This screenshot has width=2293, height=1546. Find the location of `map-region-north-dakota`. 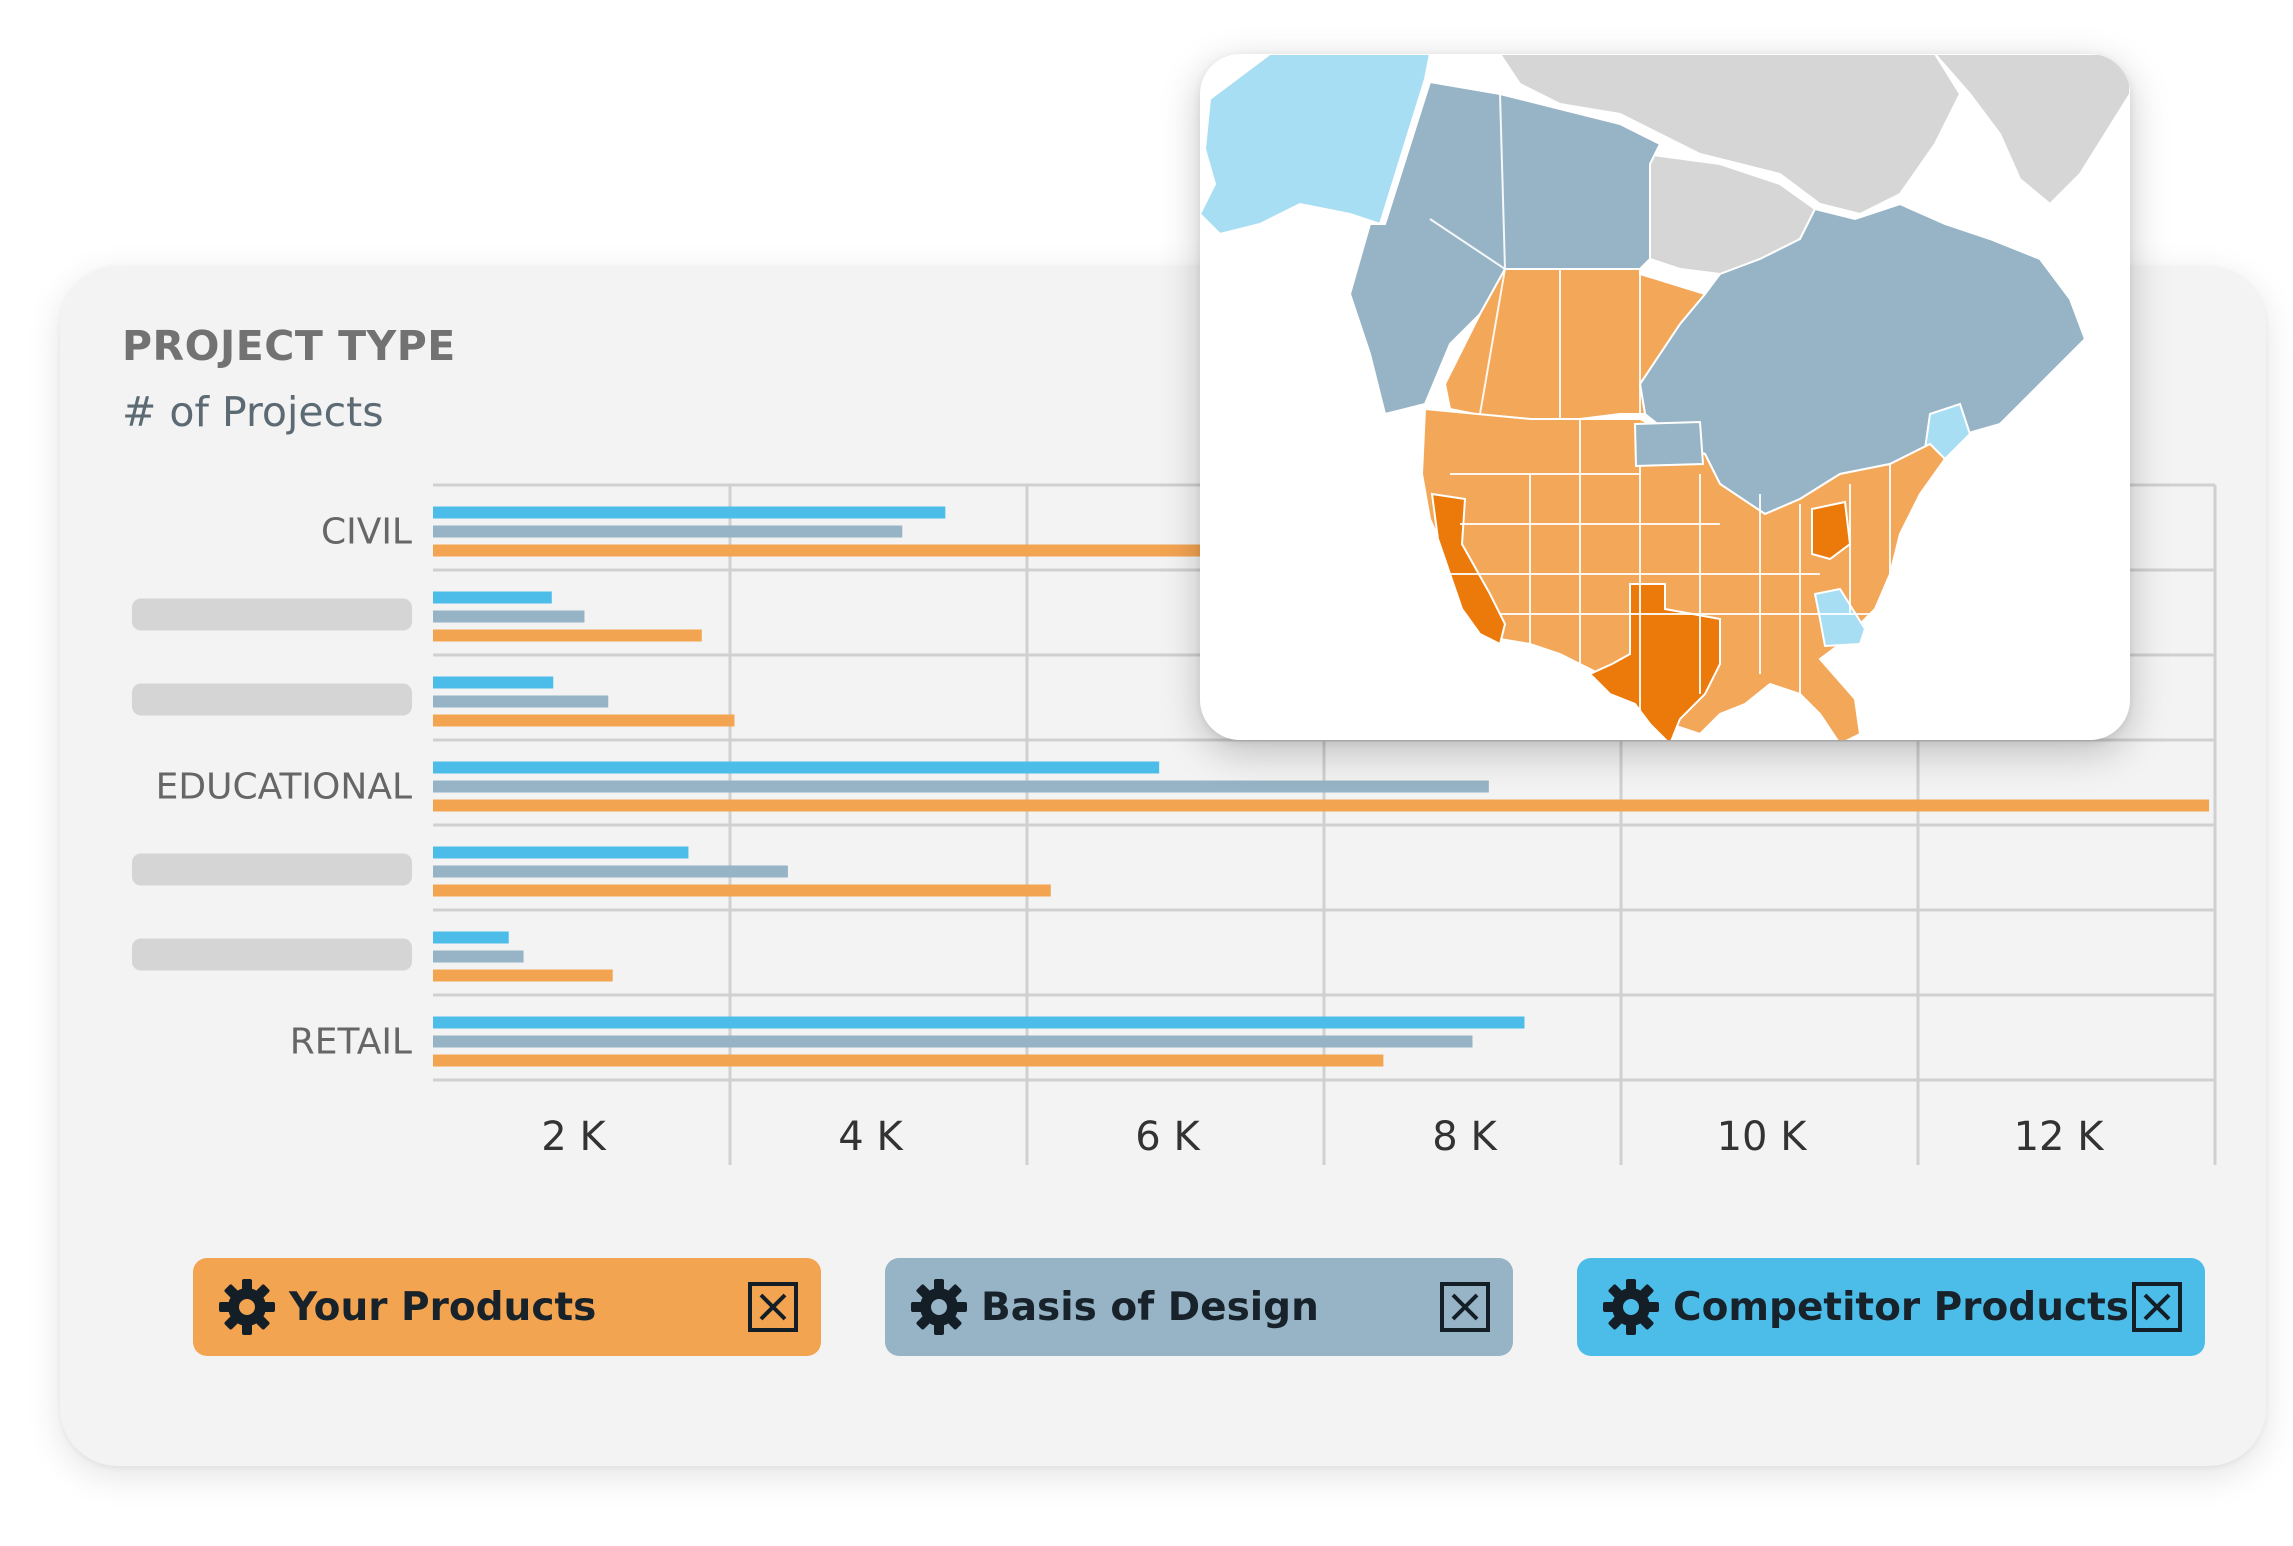

map-region-north-dakota is located at coordinates (1669, 444).